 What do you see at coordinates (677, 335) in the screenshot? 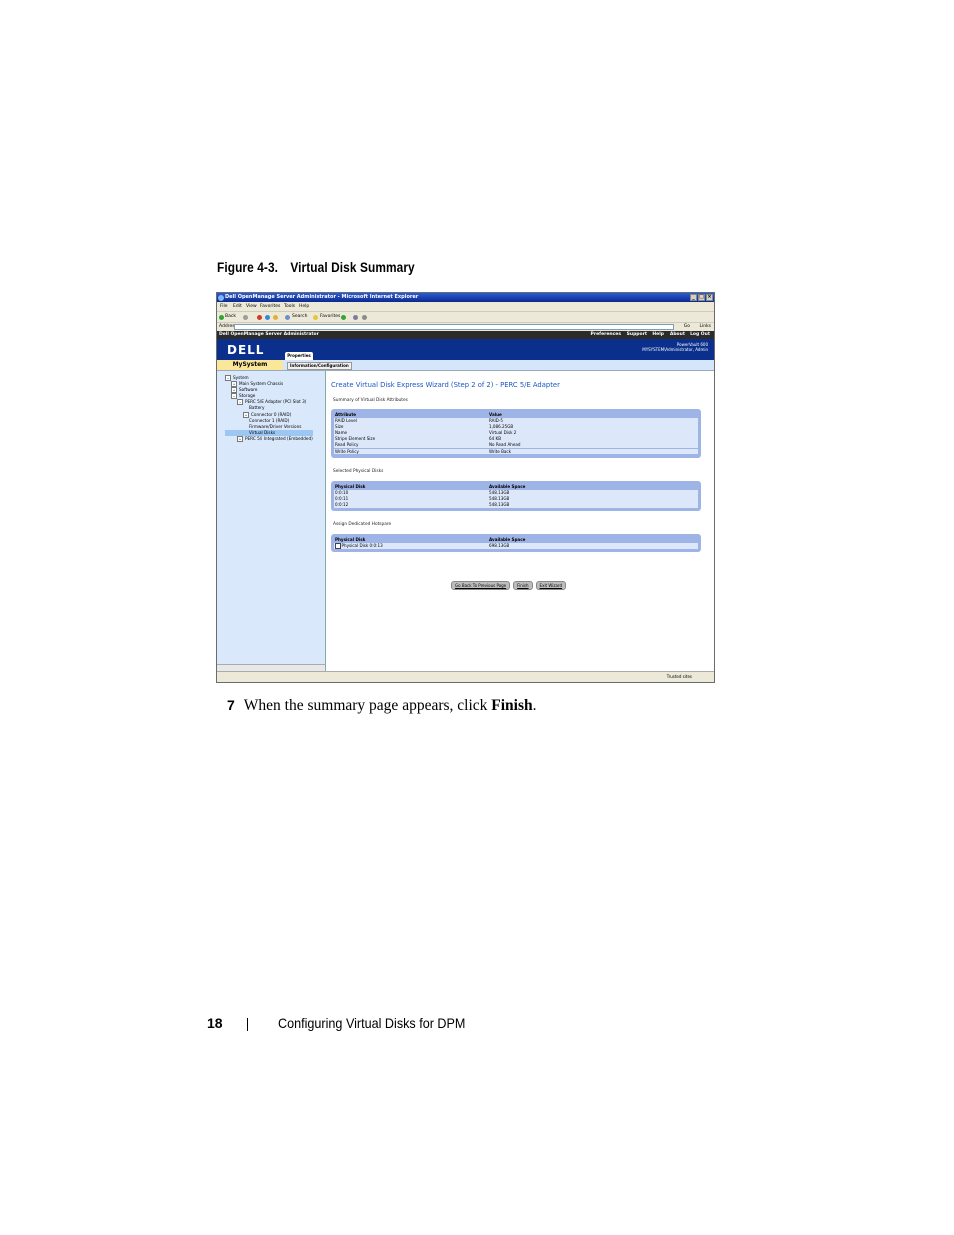
I see `link-about: About` at bounding box center [677, 335].